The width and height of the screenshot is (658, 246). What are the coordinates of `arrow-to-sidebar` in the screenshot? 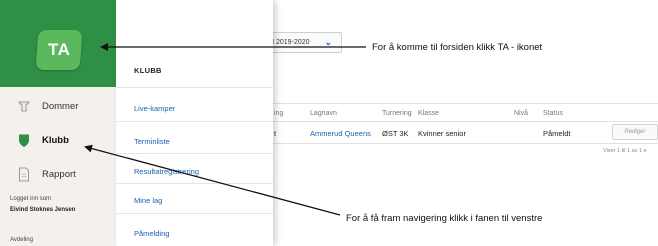 It's located at (212, 180).